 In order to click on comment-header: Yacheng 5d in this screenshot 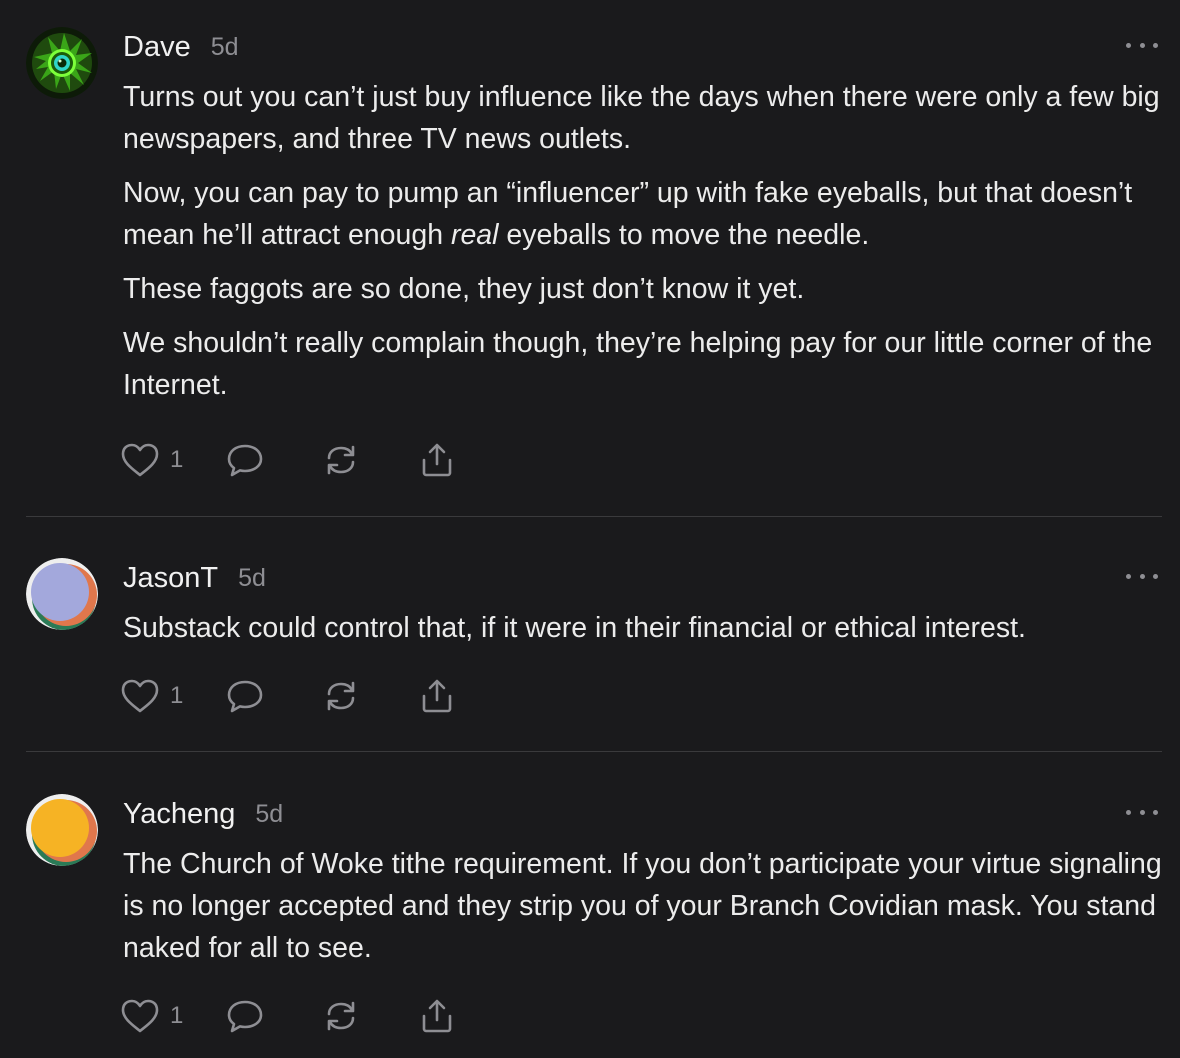, I will do `click(203, 814)`.